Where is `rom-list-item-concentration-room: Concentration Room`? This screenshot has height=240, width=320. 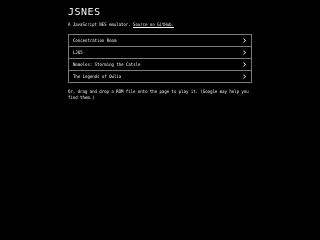
rom-list-item-concentration-room: Concentration Room is located at coordinates (160, 40).